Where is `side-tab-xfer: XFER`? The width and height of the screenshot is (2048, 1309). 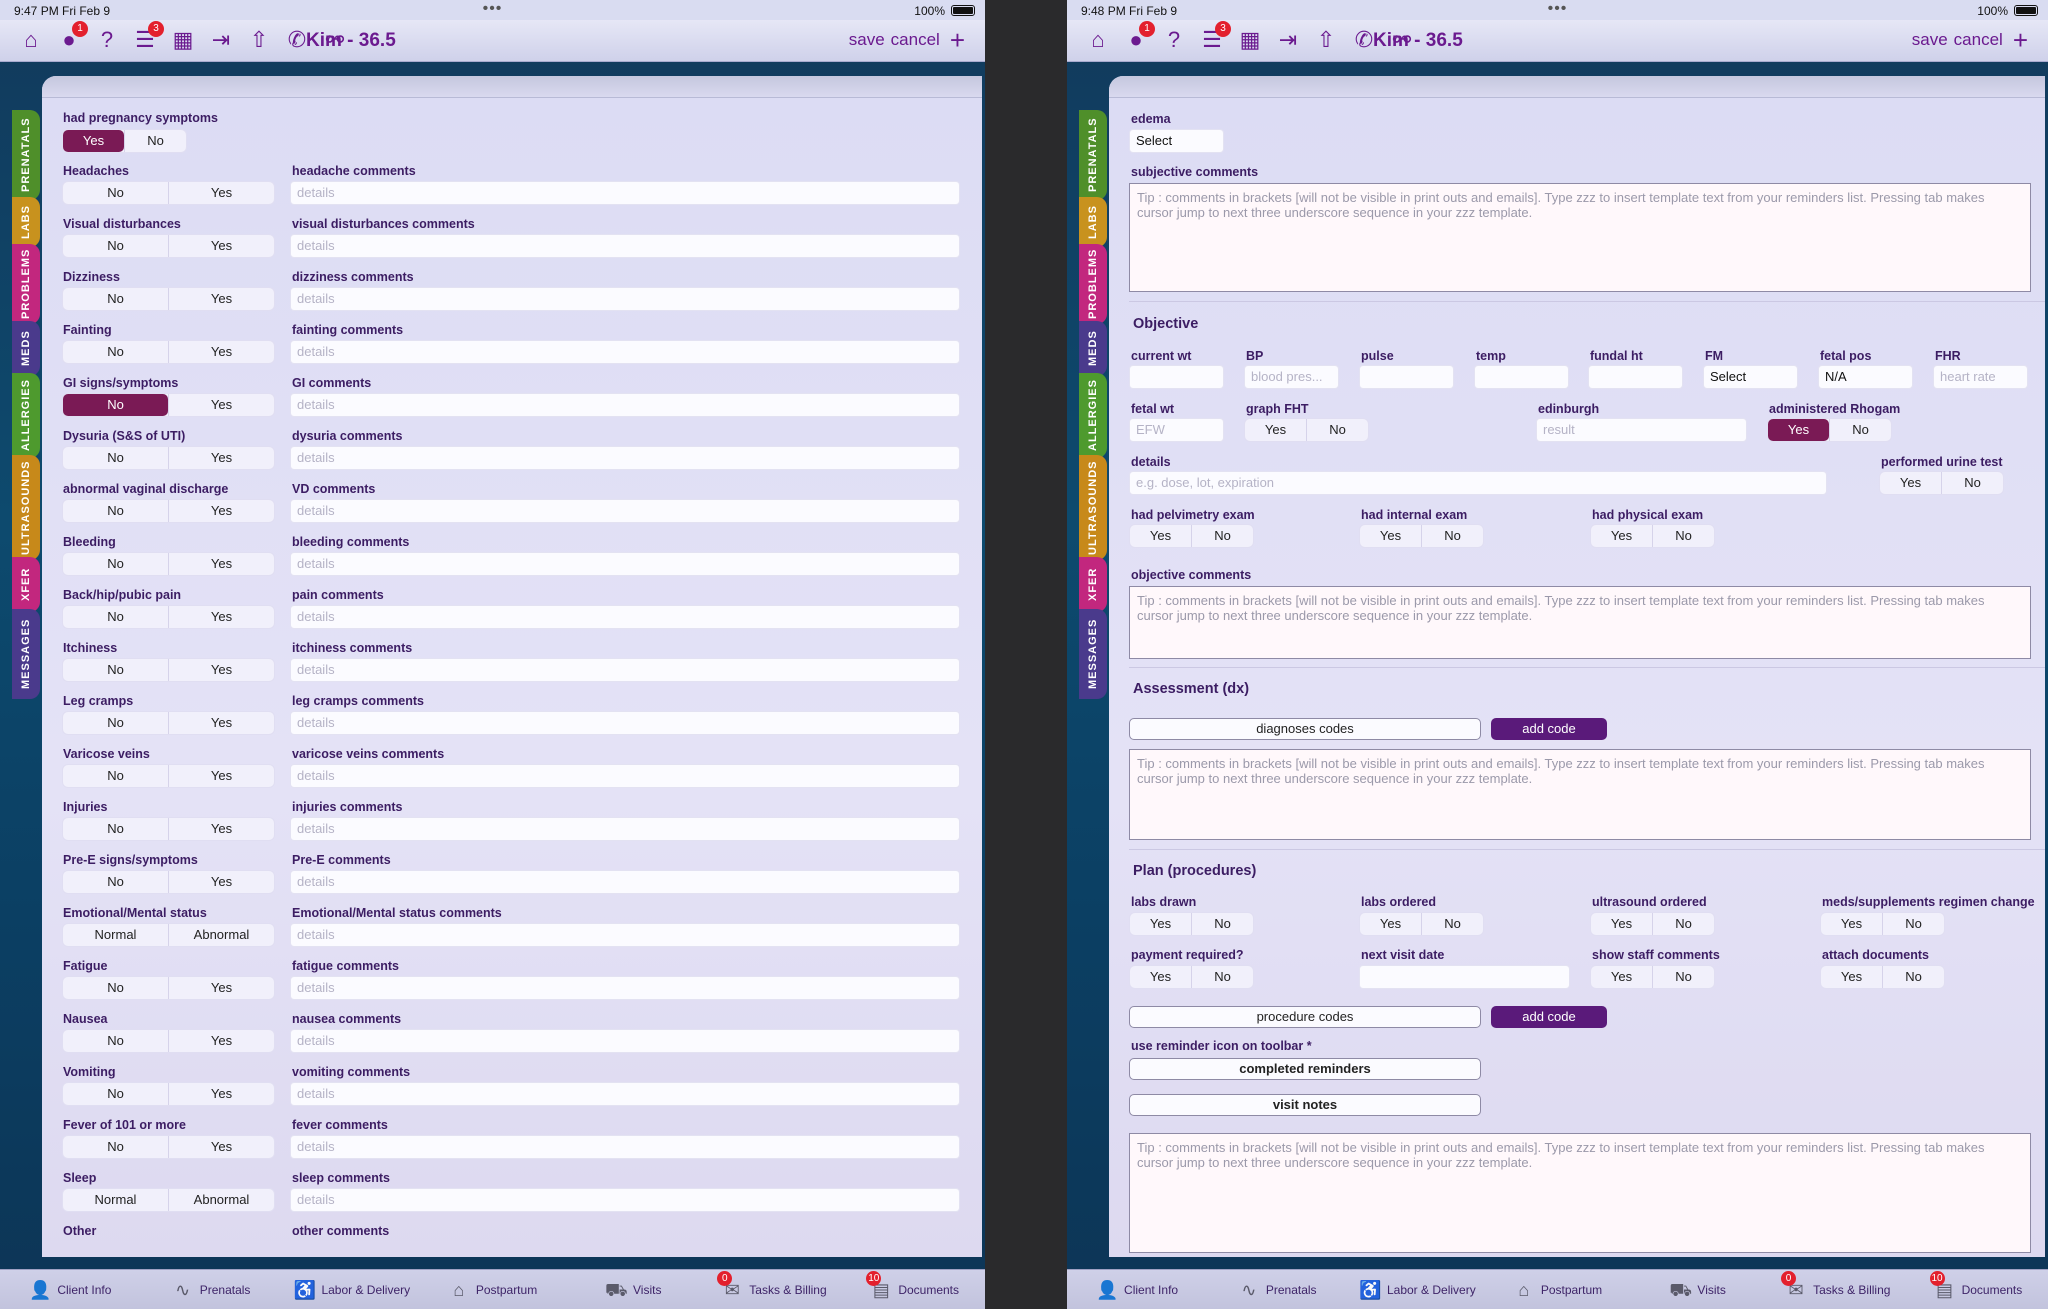 side-tab-xfer: XFER is located at coordinates (26, 584).